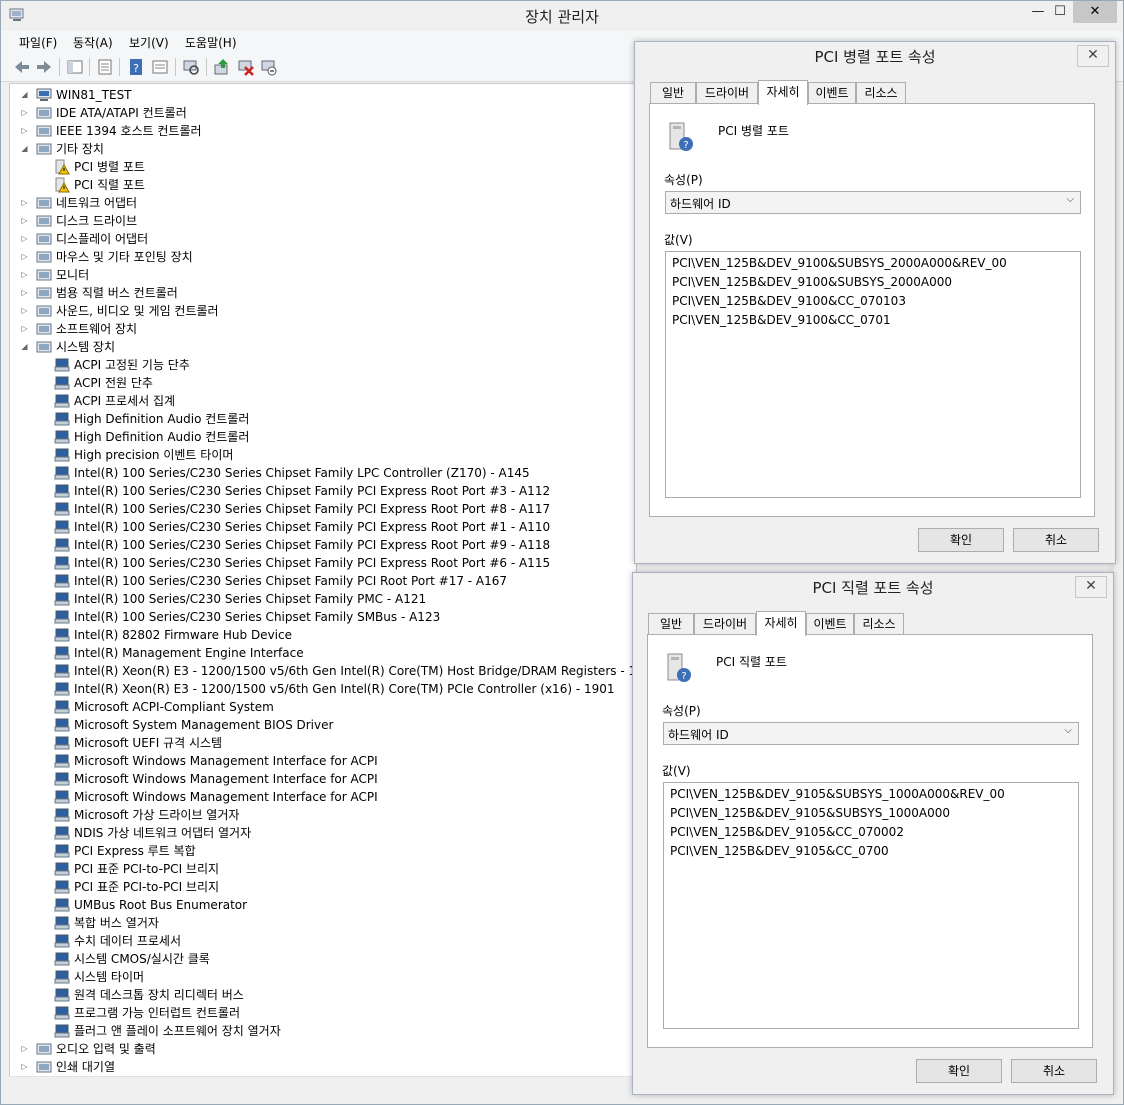 The image size is (1124, 1105). I want to click on tree-device-item: 원격 데스크톱 장치 리디렉터 버스, so click(320, 995).